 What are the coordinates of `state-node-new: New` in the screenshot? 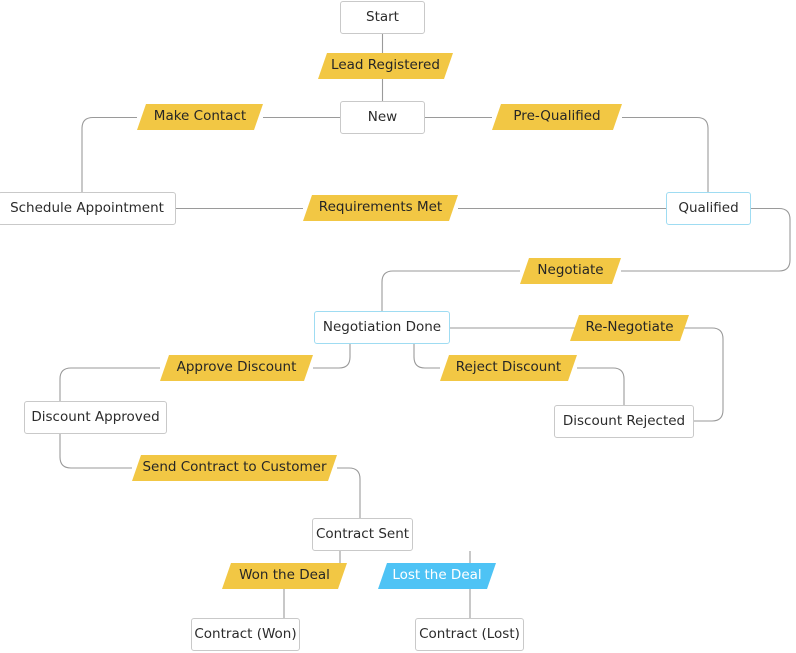 It's located at (382, 117).